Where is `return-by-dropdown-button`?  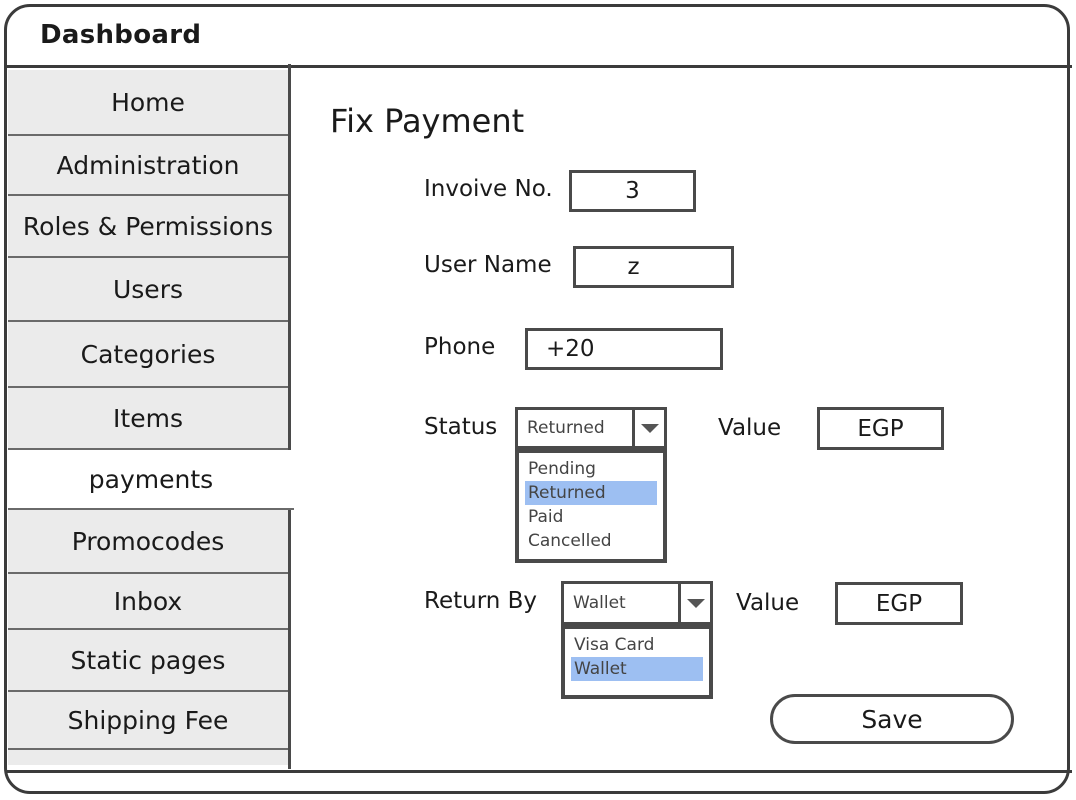 return-by-dropdown-button is located at coordinates (694, 603).